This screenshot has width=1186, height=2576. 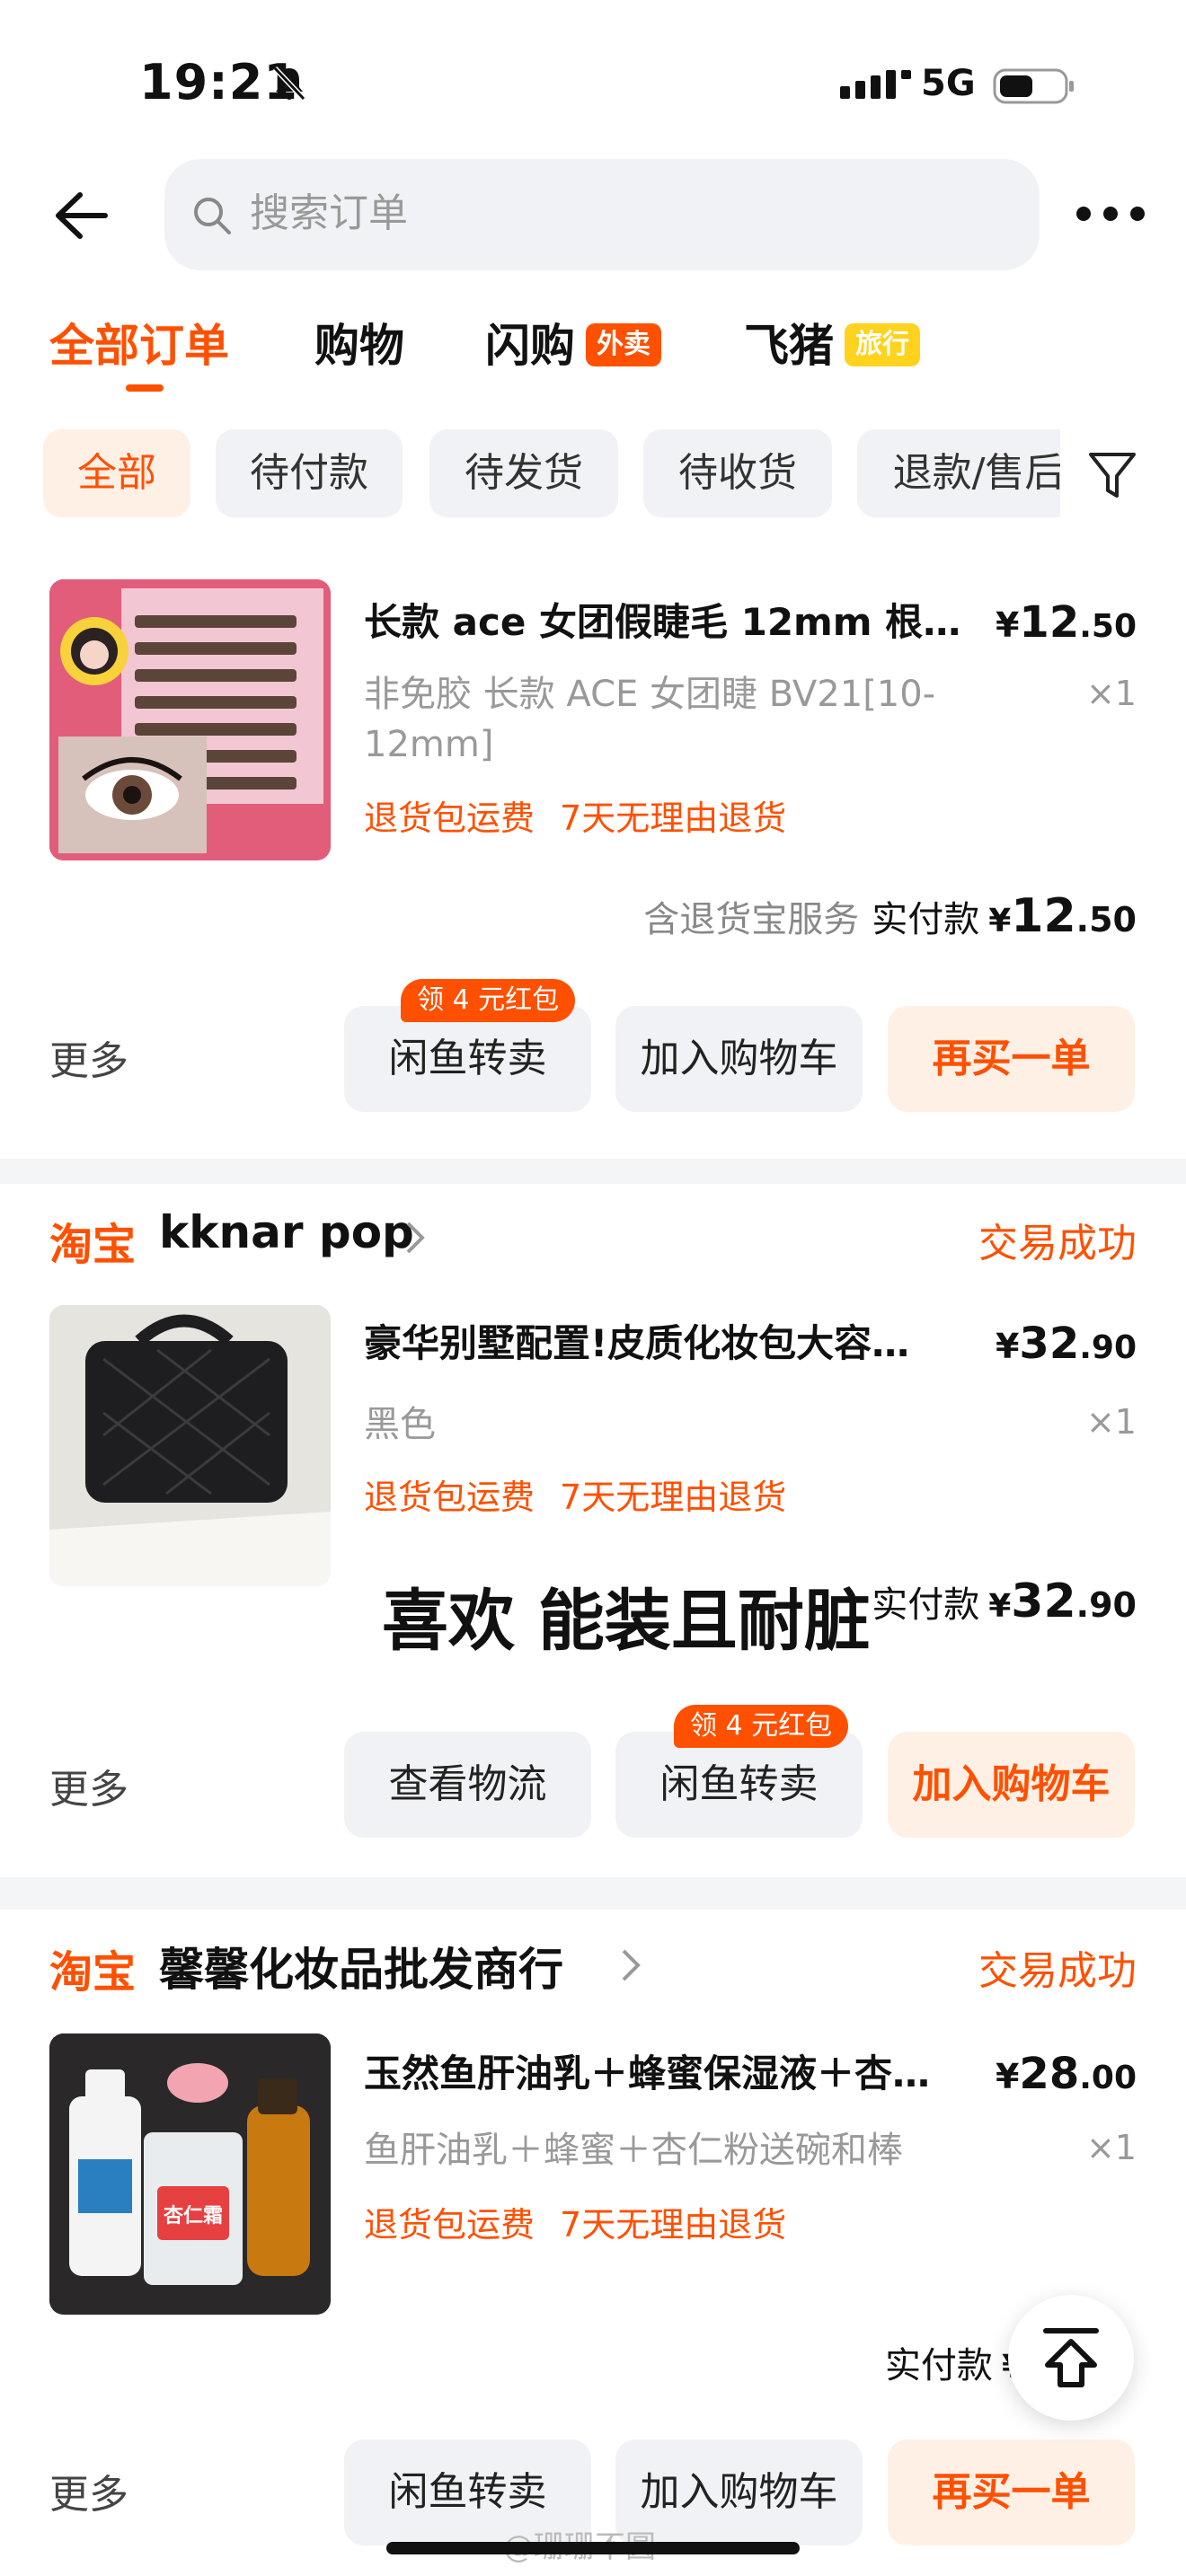 I want to click on more-options-icon, so click(x=1110, y=213).